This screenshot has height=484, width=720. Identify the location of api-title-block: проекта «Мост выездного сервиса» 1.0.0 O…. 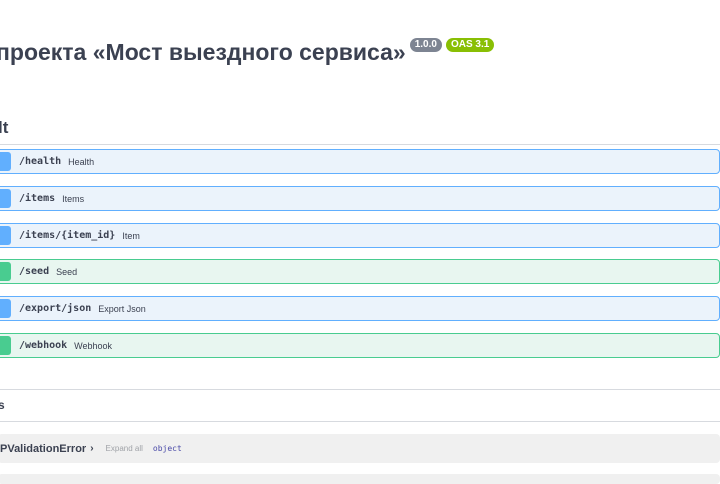
(247, 52).